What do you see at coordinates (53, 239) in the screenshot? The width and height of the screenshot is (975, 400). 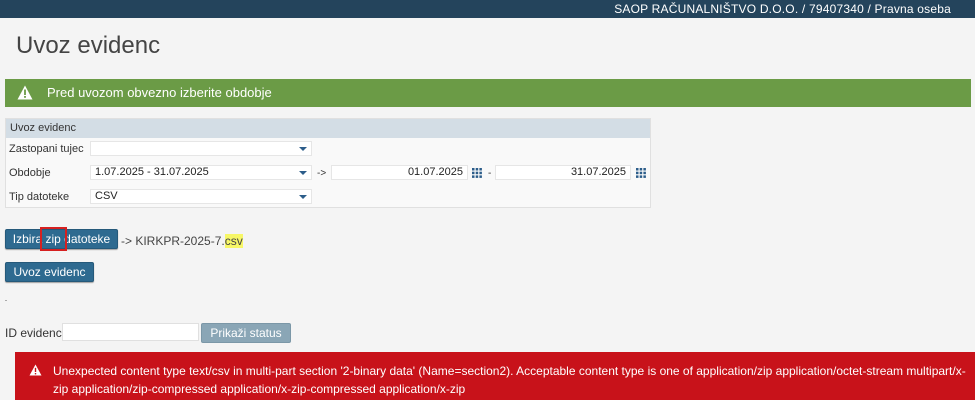 I see `annotation-highlight-box` at bounding box center [53, 239].